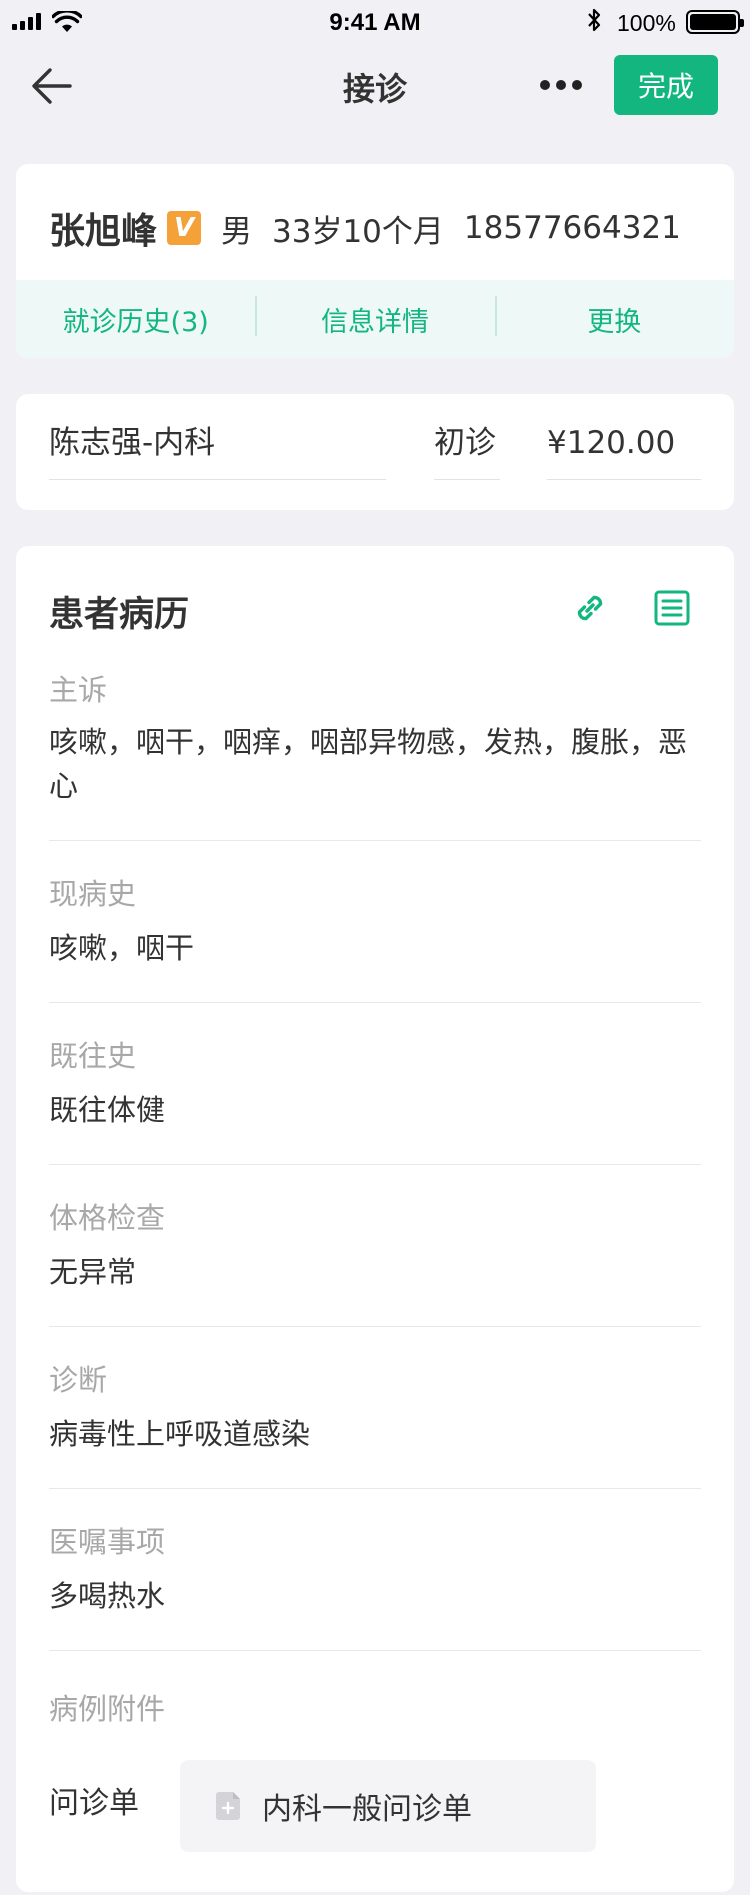 The image size is (750, 1895). I want to click on questionnaire-attachment: 内科一般问诊单, so click(388, 1806).